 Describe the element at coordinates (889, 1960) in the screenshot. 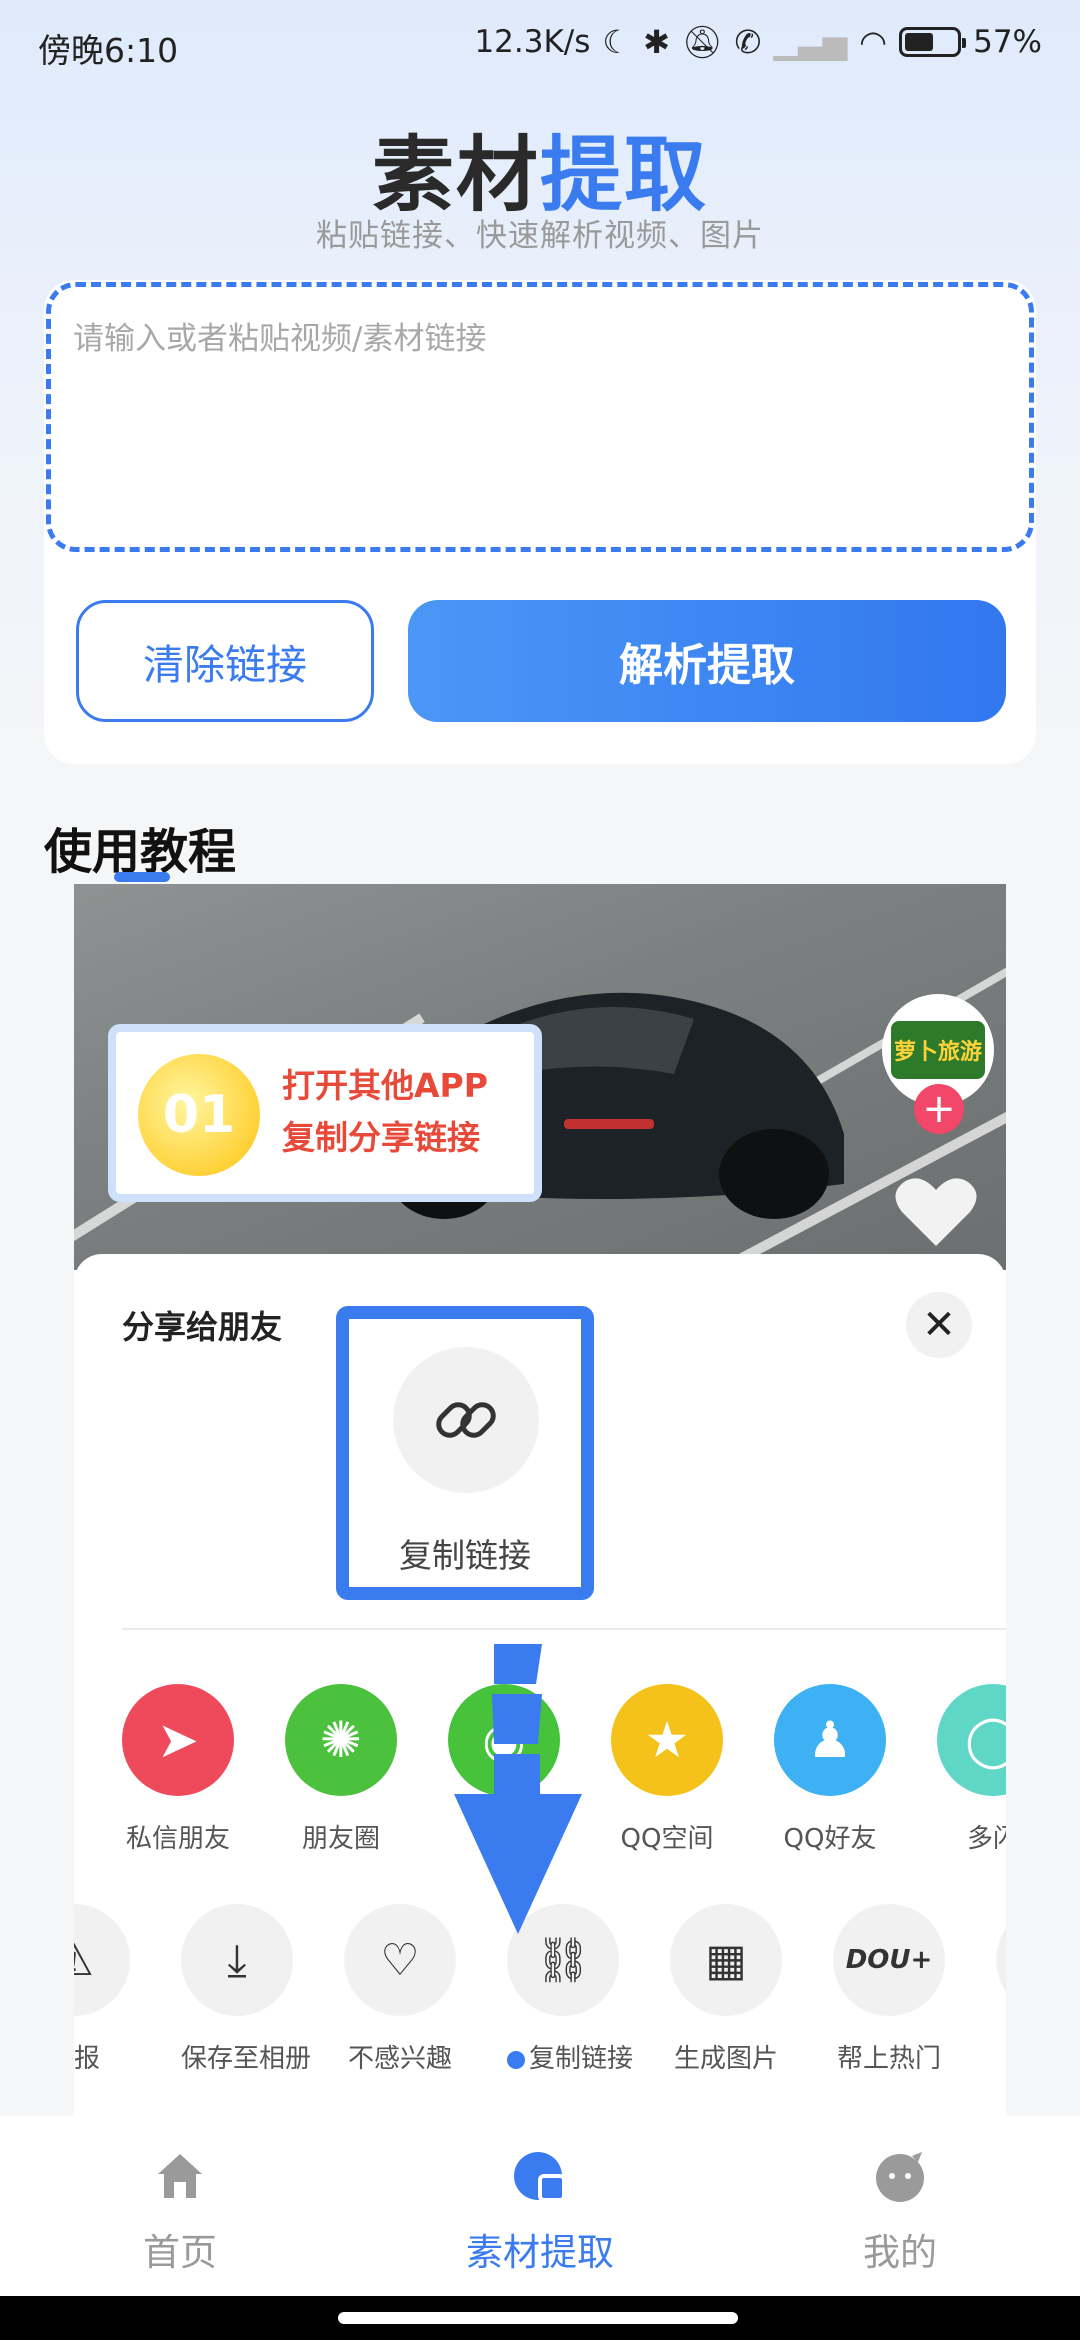

I see `dou-plus-icon: DOU+` at that location.